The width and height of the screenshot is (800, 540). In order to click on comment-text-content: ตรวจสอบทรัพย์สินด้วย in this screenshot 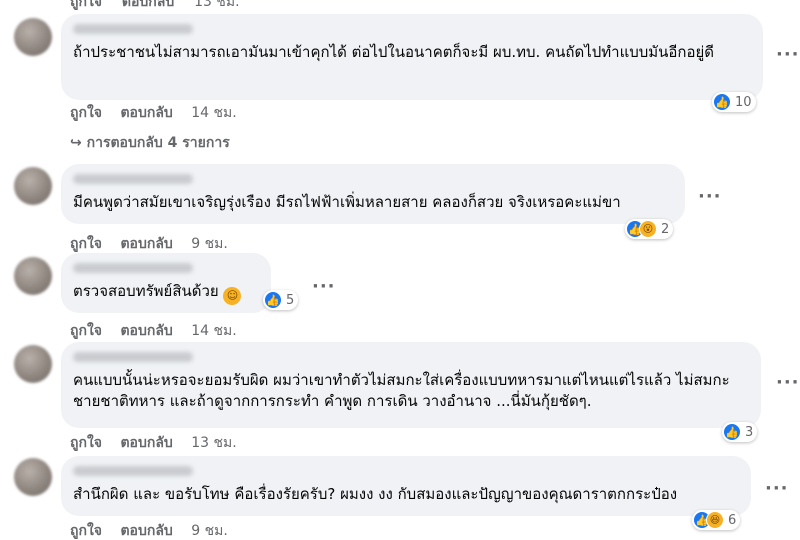, I will do `click(146, 291)`.